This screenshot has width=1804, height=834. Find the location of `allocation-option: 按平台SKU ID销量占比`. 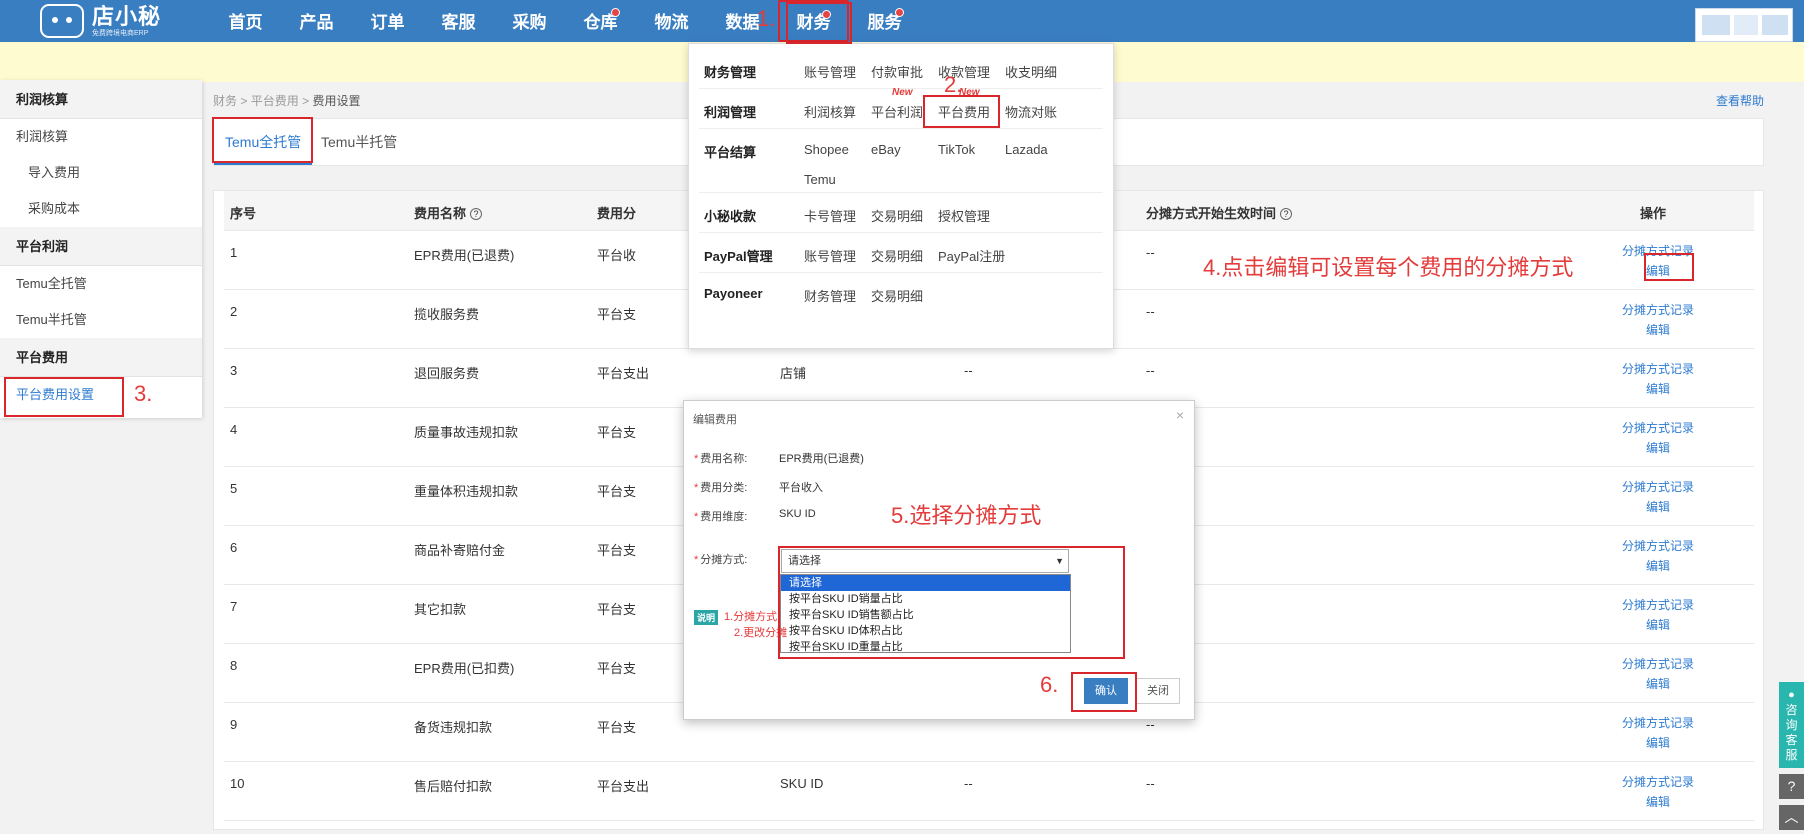

allocation-option: 按平台SKU ID销量占比 is located at coordinates (925, 599).